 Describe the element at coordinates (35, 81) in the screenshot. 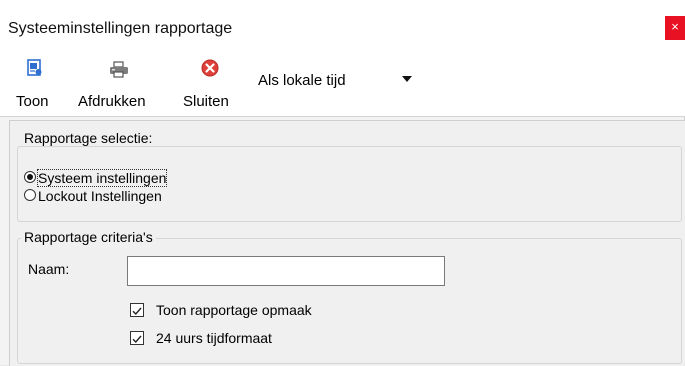

I see `toon-button: Toon` at that location.